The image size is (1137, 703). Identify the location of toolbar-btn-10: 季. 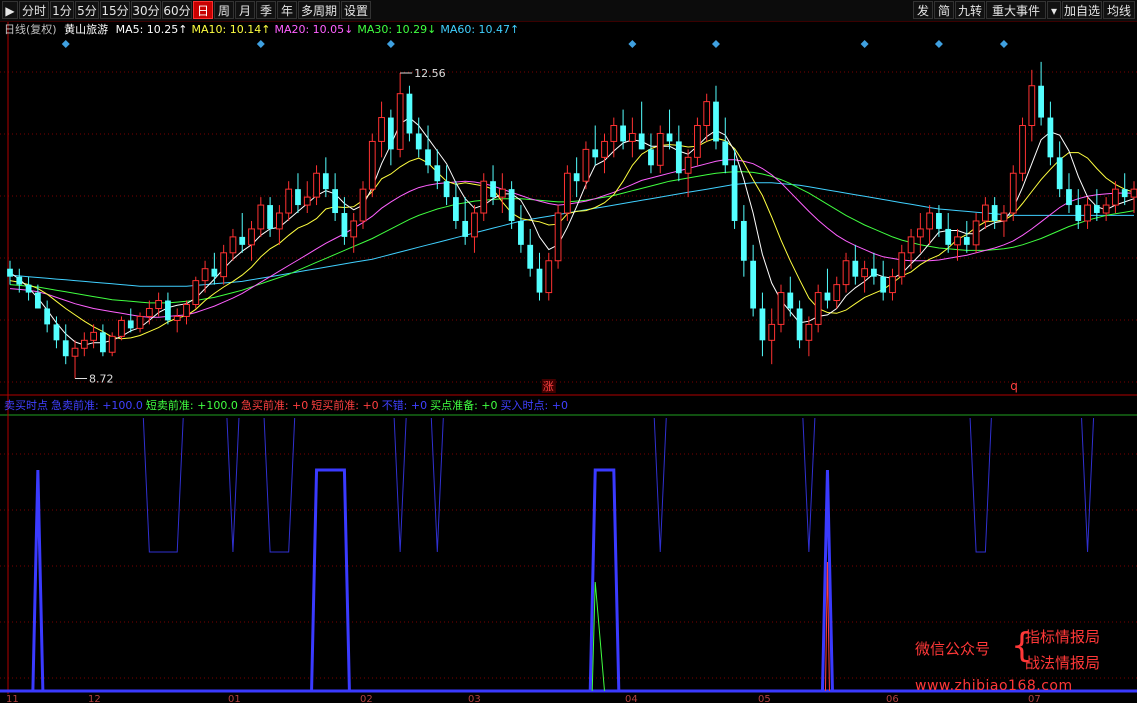
(266, 10).